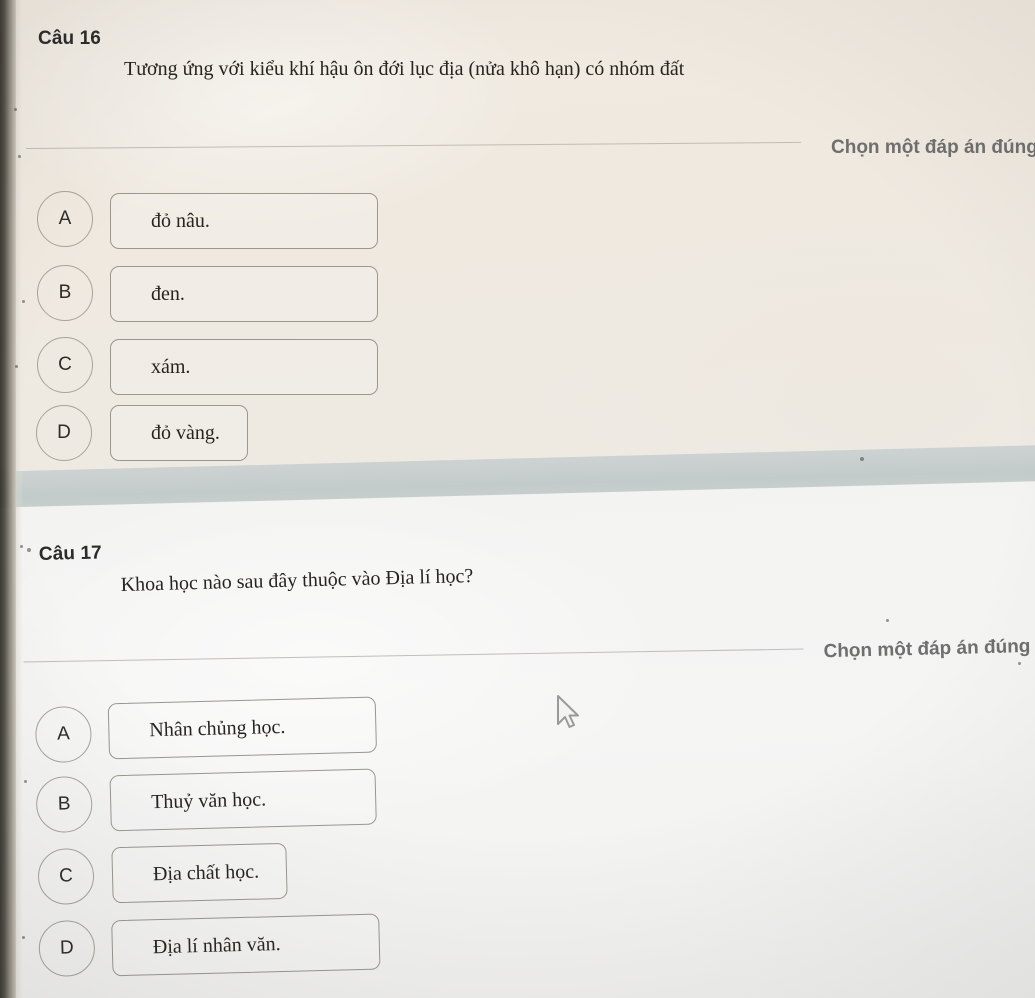 The width and height of the screenshot is (1035, 998). I want to click on question-16-number: Câu 16, so click(69, 38).